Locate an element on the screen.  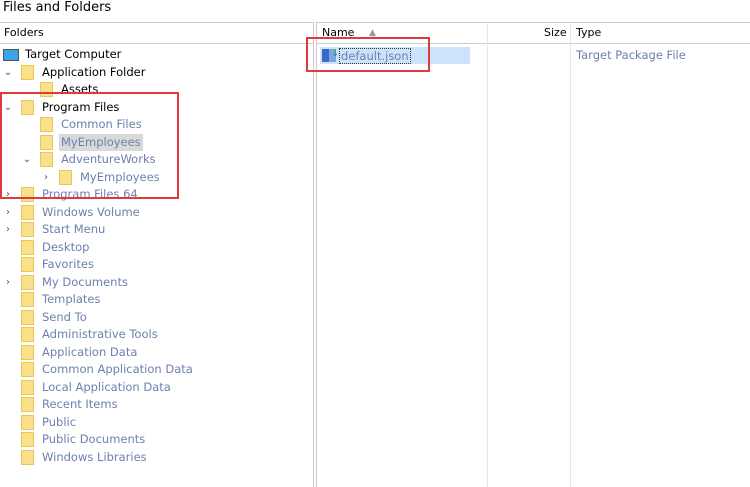
tree-item: › Windows Volume is located at coordinates (72, 212).